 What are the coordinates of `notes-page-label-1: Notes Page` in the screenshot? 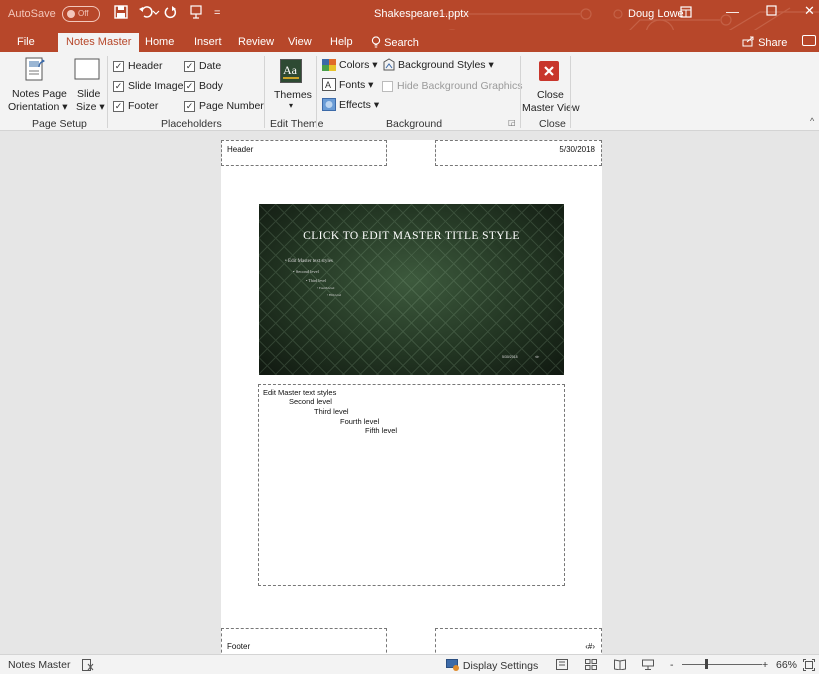 It's located at (39, 94).